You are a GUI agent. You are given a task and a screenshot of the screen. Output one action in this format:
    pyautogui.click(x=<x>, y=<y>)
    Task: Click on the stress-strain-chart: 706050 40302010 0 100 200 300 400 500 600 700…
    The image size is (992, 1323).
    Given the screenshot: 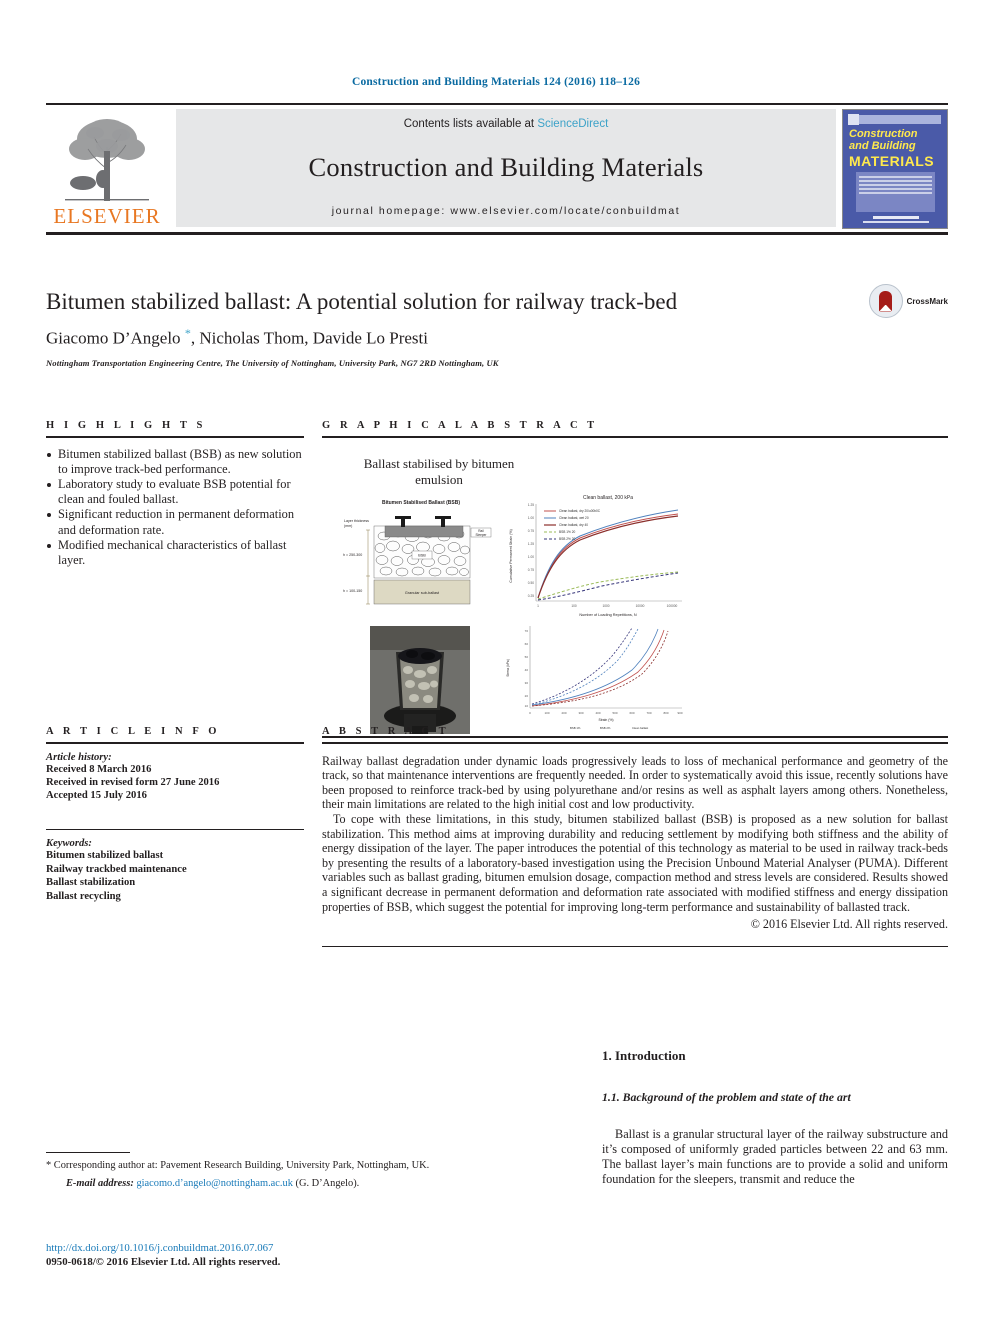 What is the action you would take?
    pyautogui.click(x=595, y=677)
    